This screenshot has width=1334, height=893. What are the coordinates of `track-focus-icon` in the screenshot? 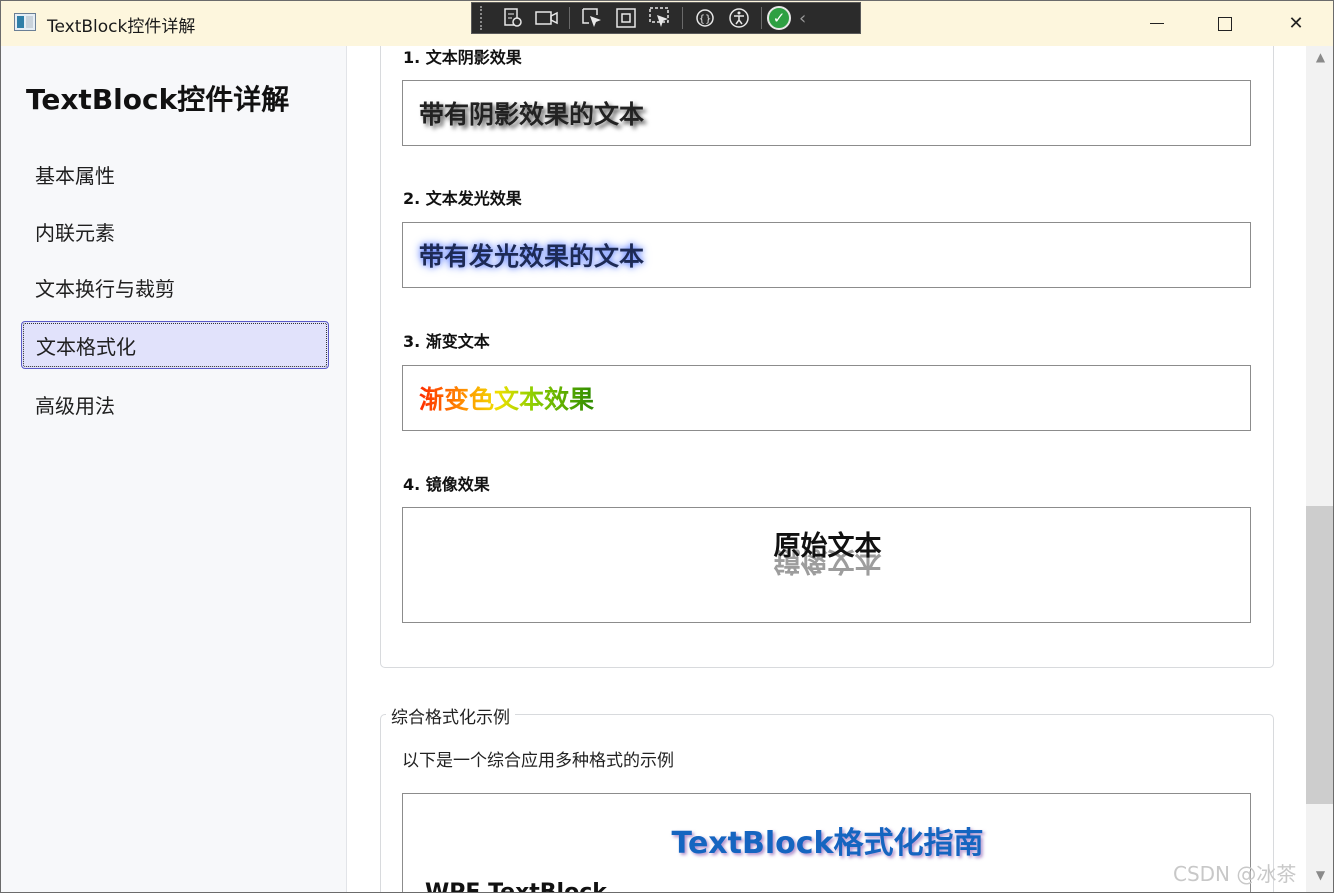 It's located at (660, 18).